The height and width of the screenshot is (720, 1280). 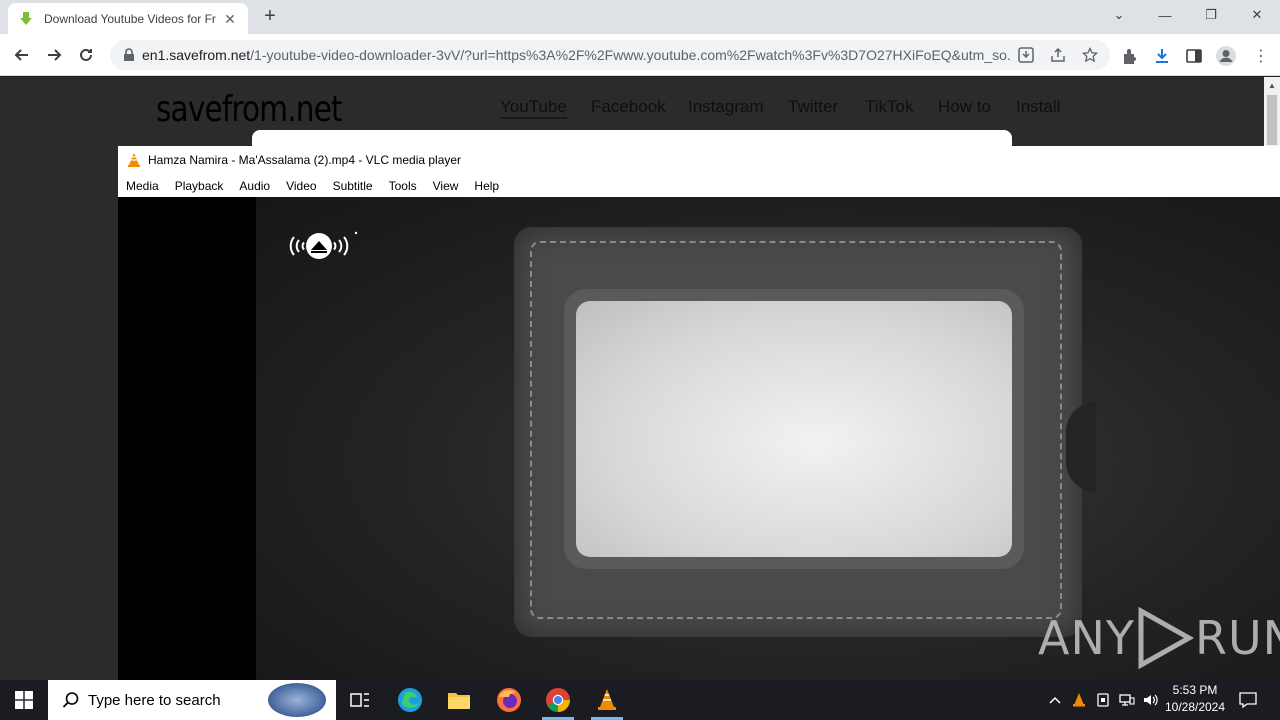 I want to click on nav-install: Install, so click(x=1038, y=107).